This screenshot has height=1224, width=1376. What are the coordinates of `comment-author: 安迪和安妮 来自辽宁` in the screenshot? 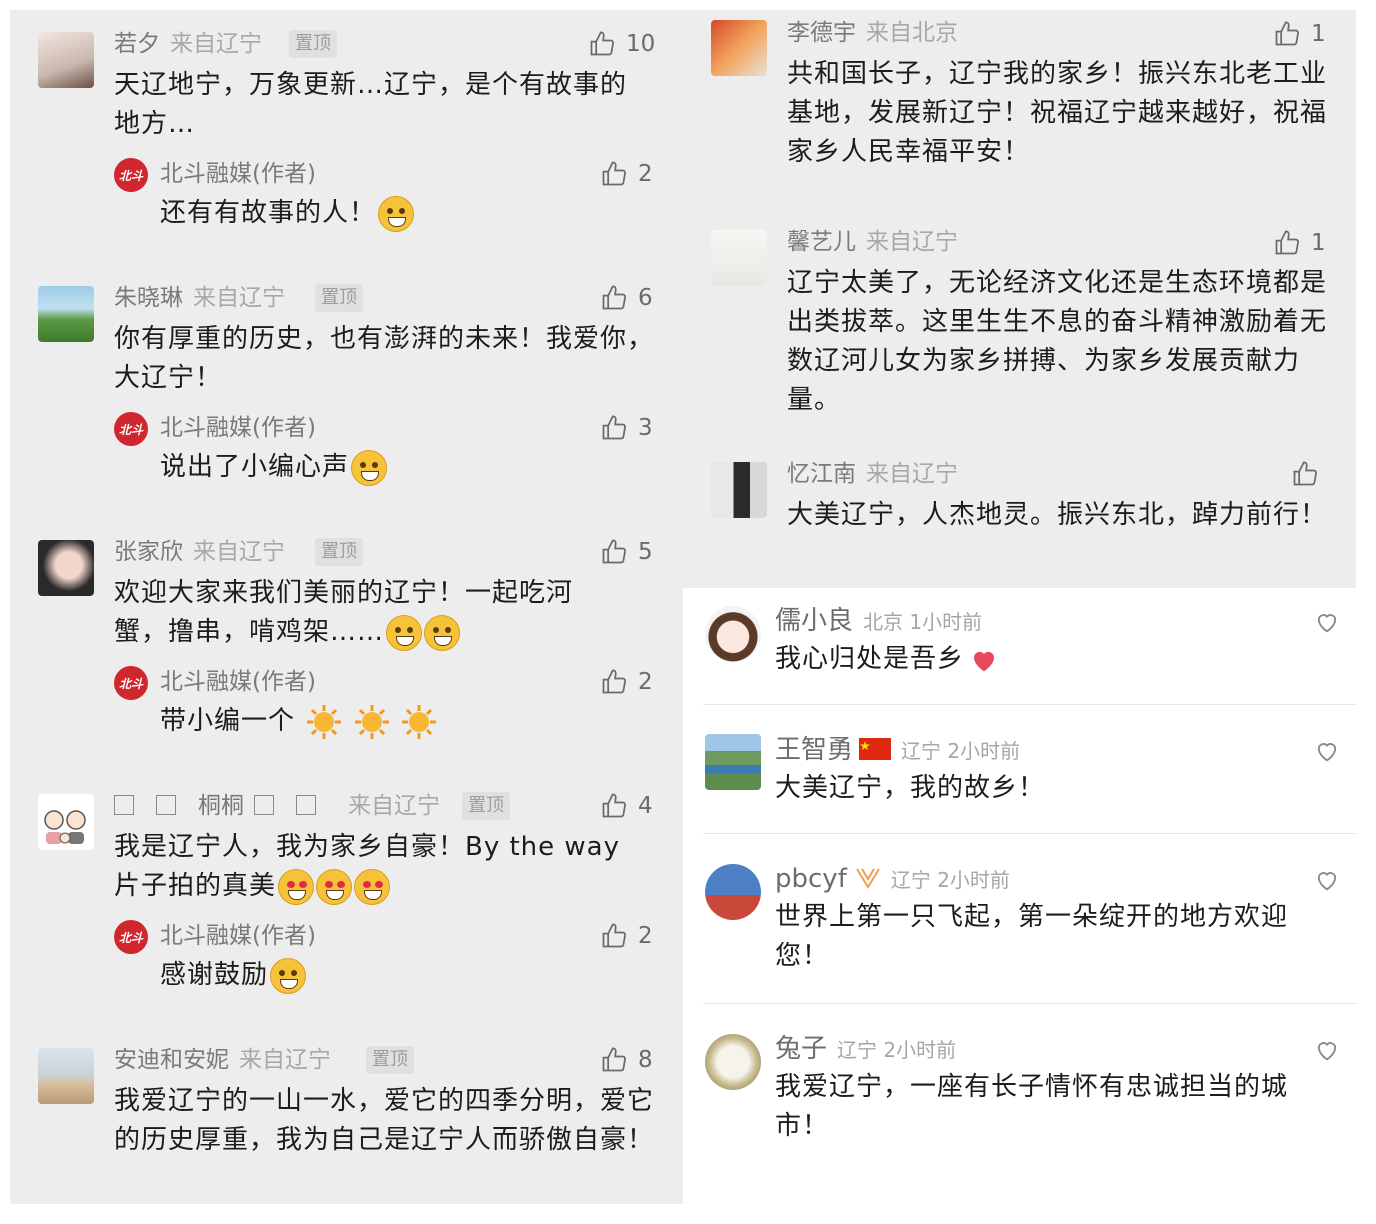 It's located at (222, 1060).